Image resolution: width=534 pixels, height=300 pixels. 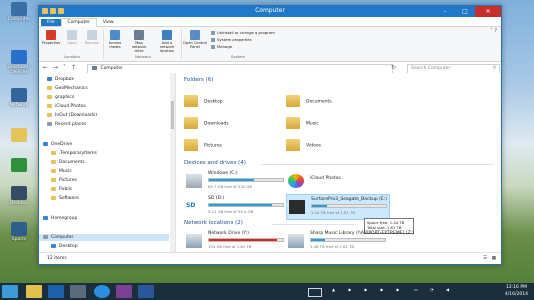 What do you see at coordinates (66, 124) in the screenshot?
I see `nav-item-recent-places: Recent places` at bounding box center [66, 124].